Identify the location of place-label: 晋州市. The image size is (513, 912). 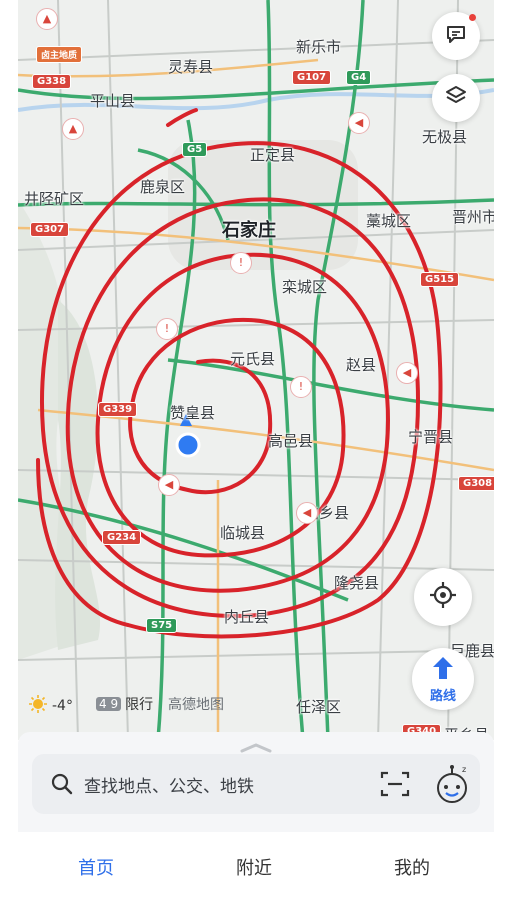
(473, 216).